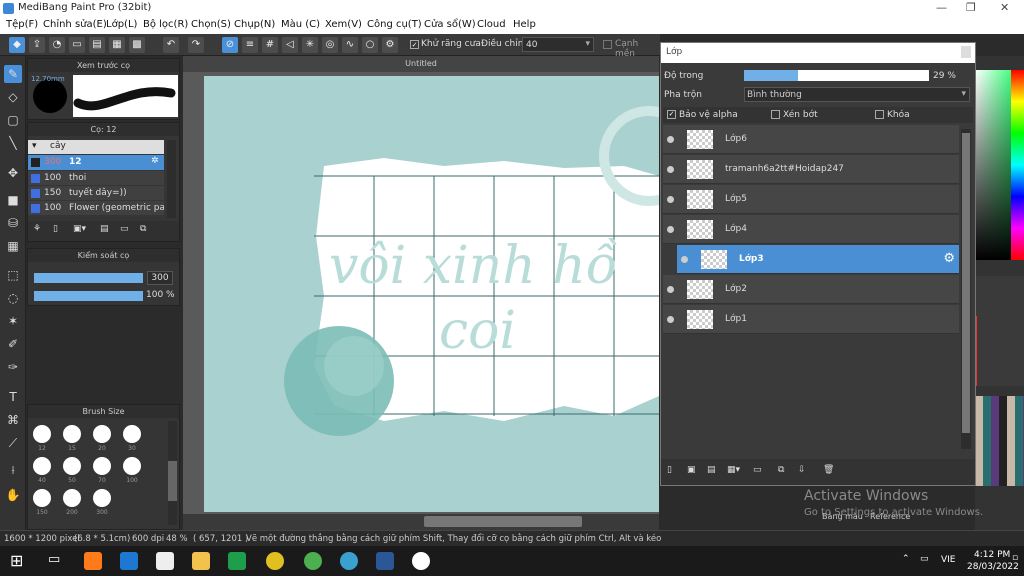 Image resolution: width=1024 pixels, height=576 pixels. I want to click on horizontal-scrollbar, so click(421, 522).